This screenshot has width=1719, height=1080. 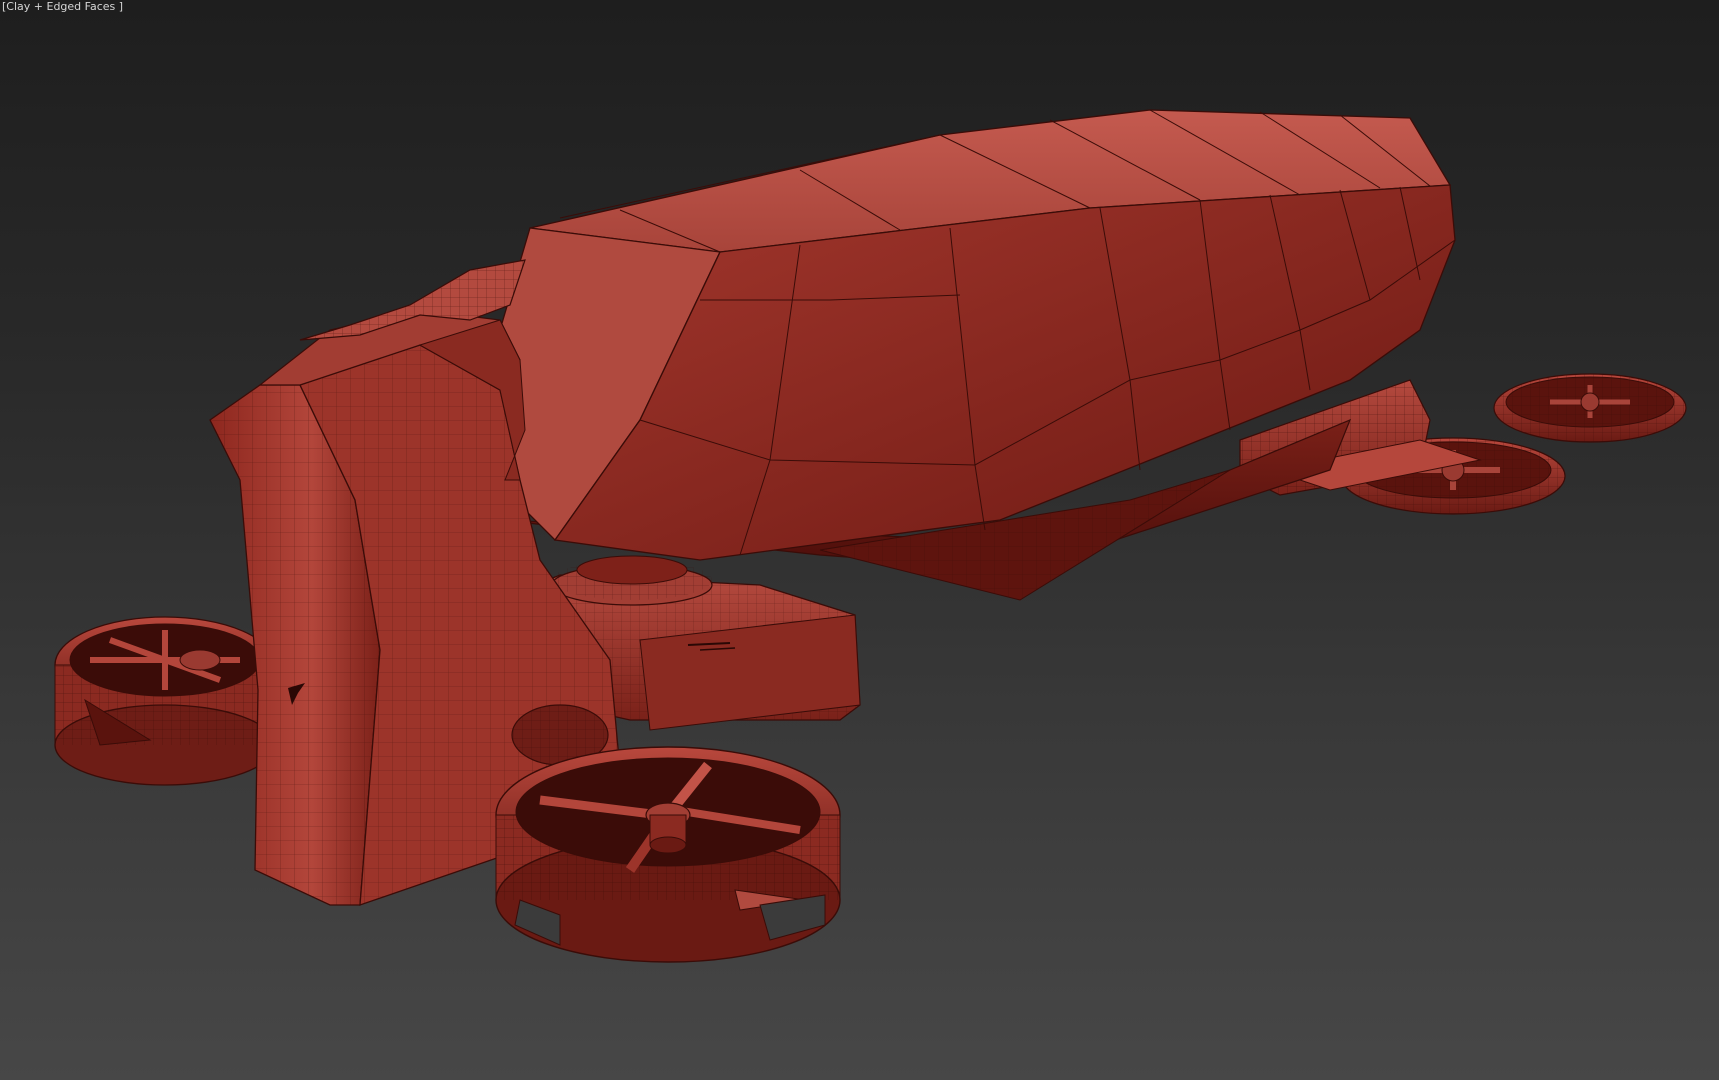 What do you see at coordinates (1590, 408) in the screenshot?
I see `rotor-rear-right-far` at bounding box center [1590, 408].